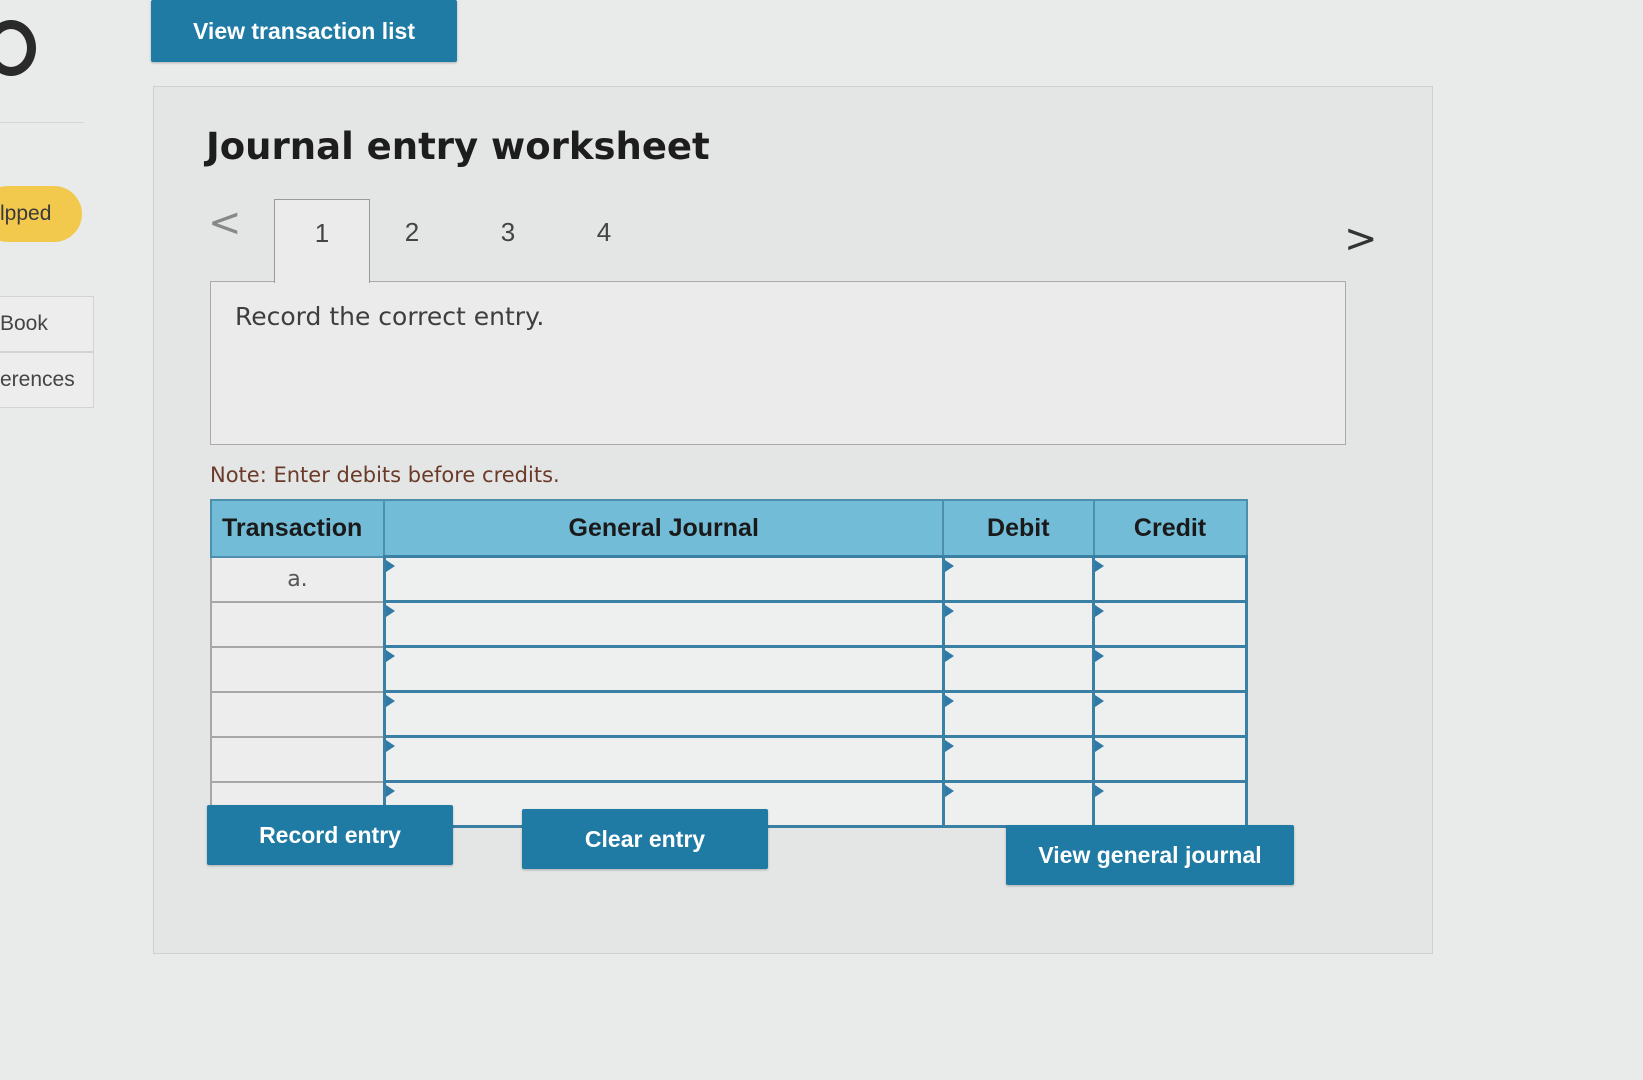  I want to click on divider, so click(42, 122).